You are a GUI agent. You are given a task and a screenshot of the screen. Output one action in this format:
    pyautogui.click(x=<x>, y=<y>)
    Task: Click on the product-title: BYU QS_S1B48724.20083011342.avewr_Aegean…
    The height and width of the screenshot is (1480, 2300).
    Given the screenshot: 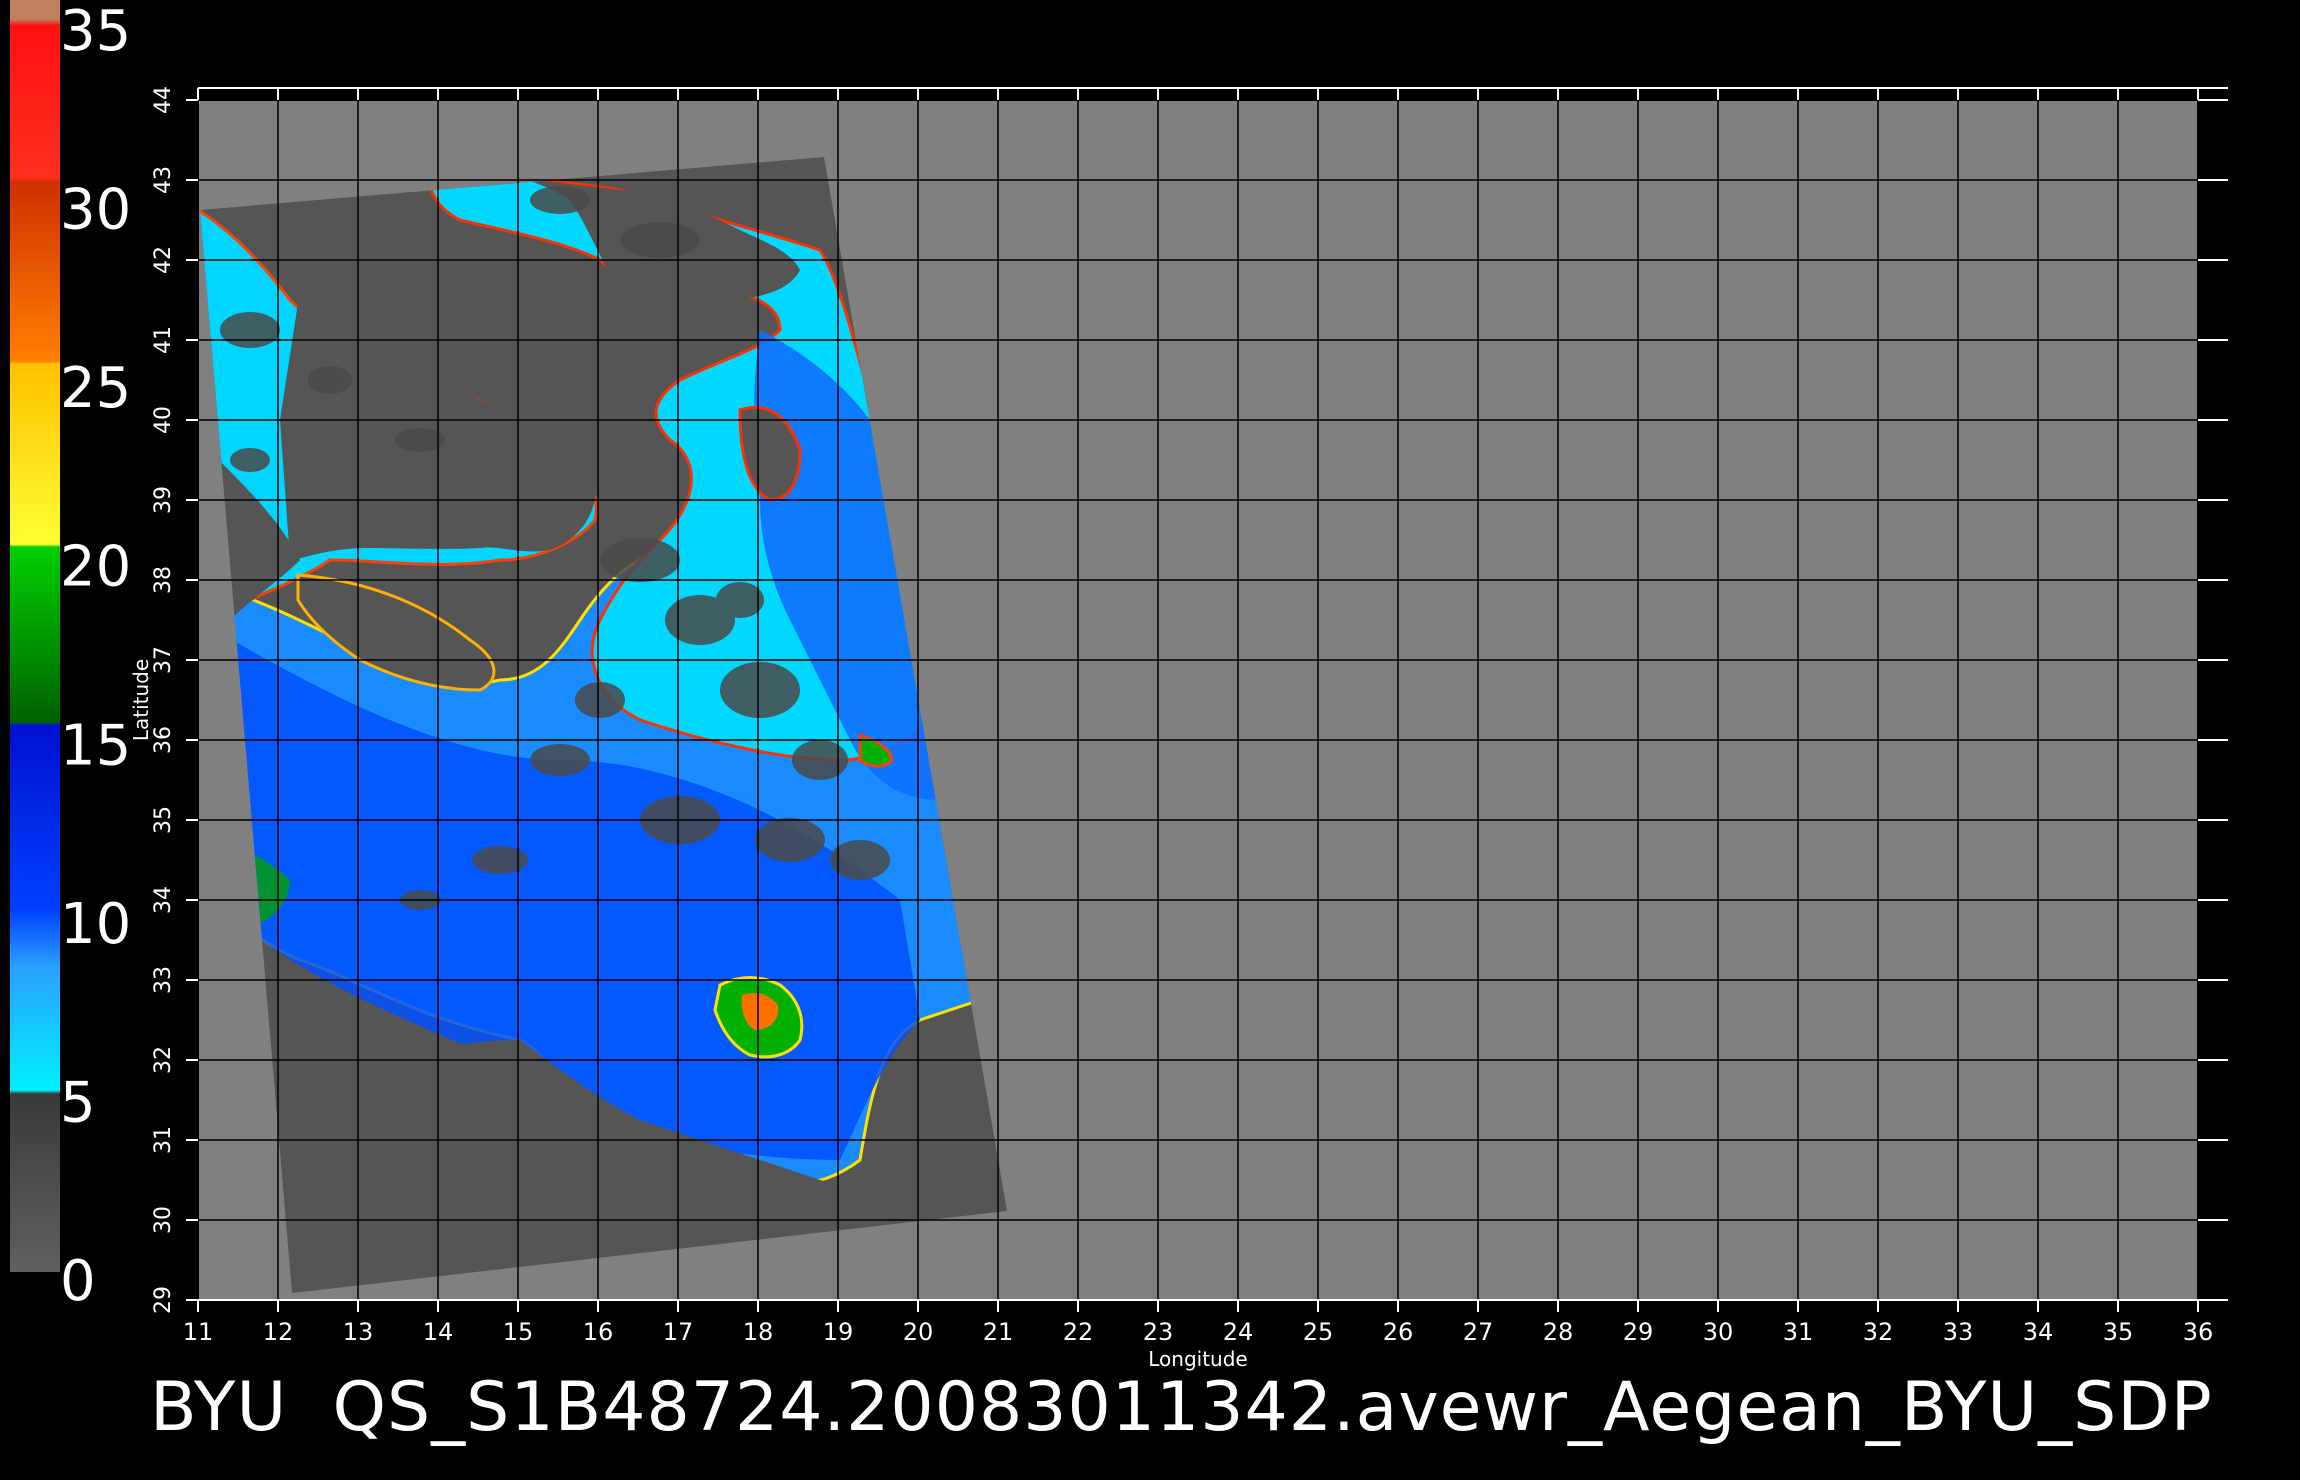 What is the action you would take?
    pyautogui.click(x=1181, y=1407)
    